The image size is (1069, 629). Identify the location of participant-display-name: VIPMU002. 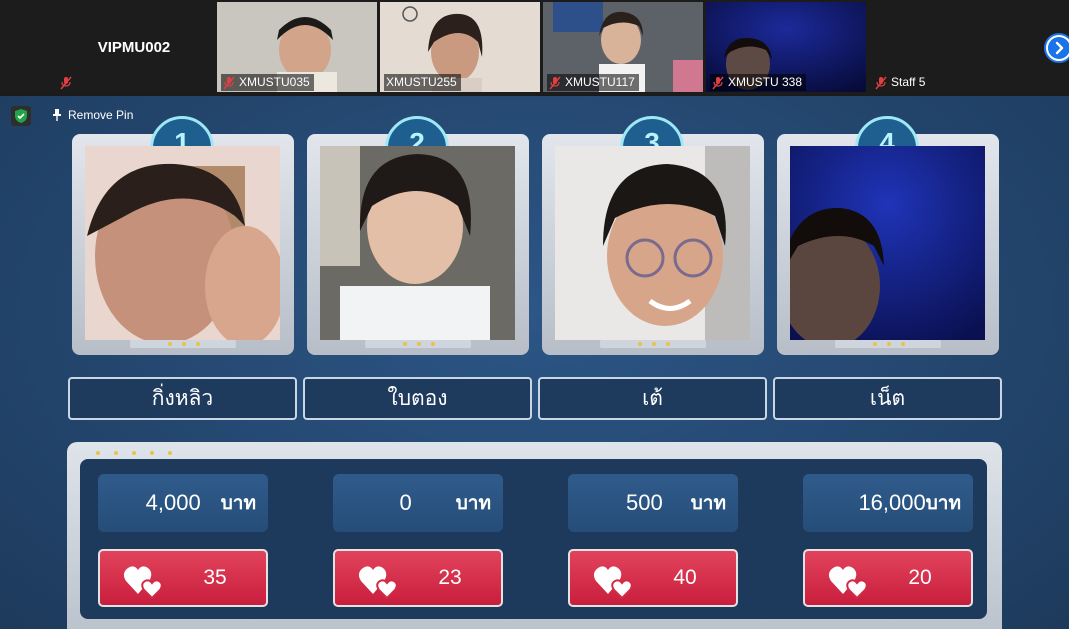
(134, 47).